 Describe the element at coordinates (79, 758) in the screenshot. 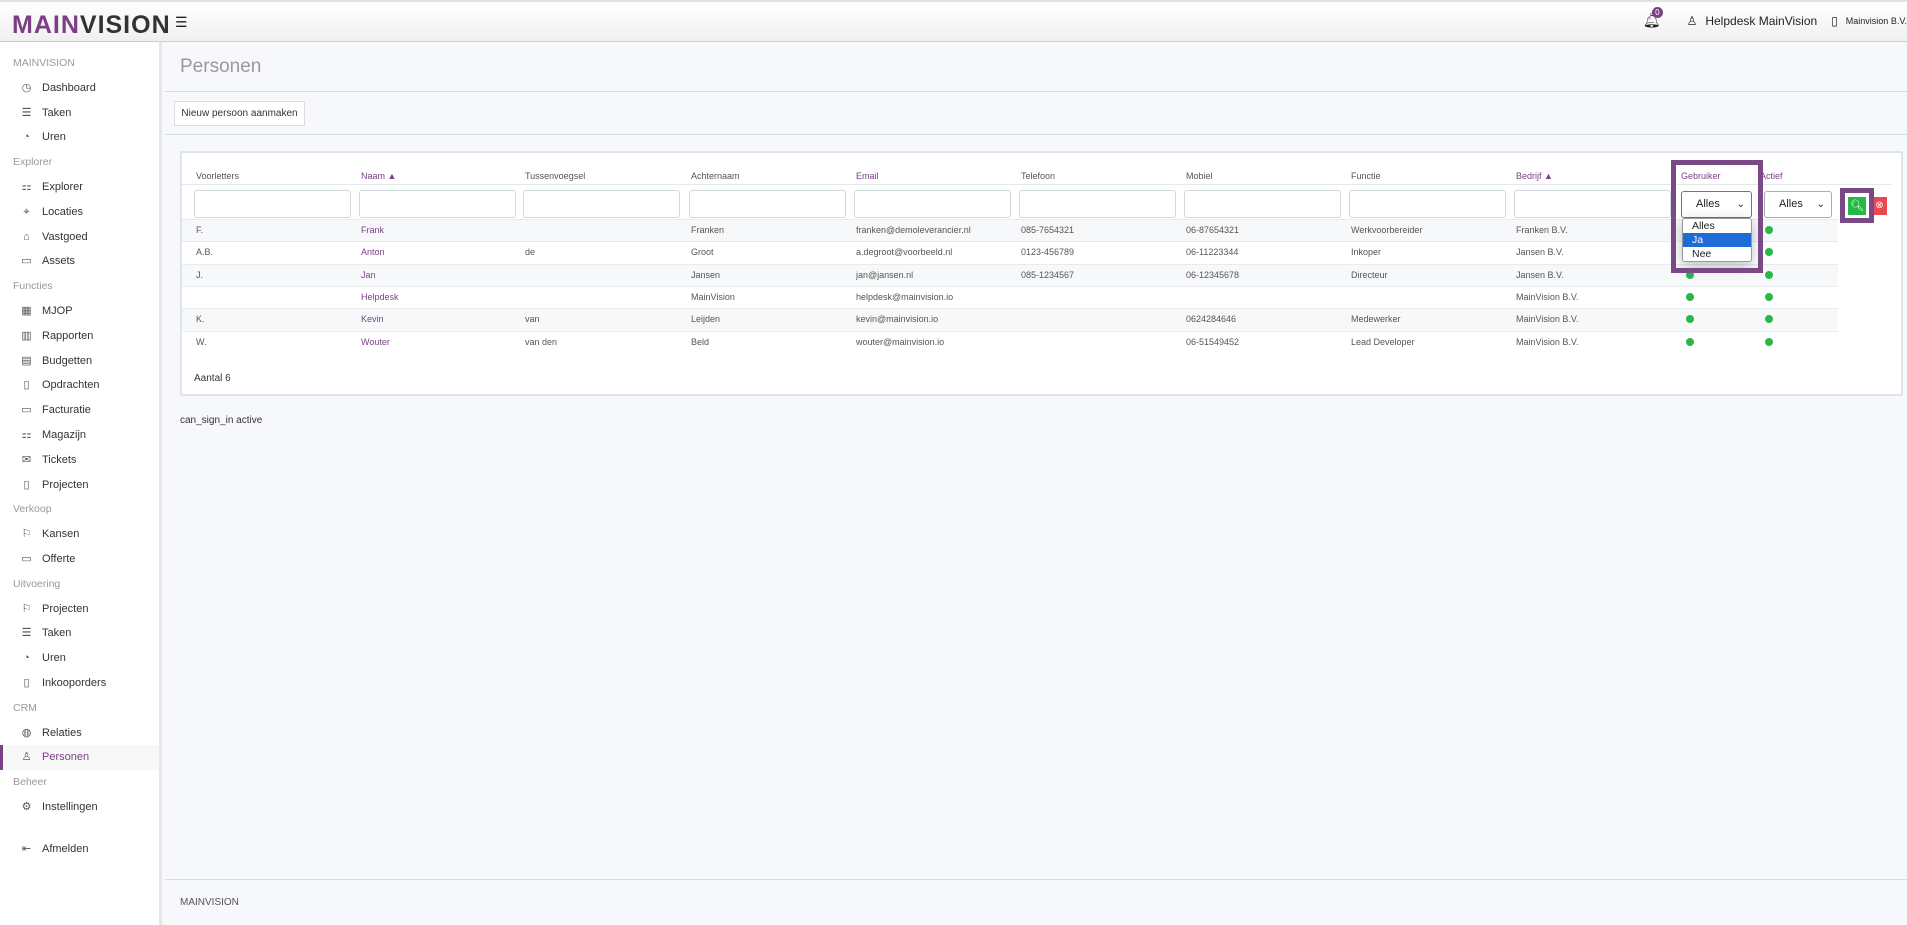

I see `sidebar-item-personen: ♙ Personen` at that location.